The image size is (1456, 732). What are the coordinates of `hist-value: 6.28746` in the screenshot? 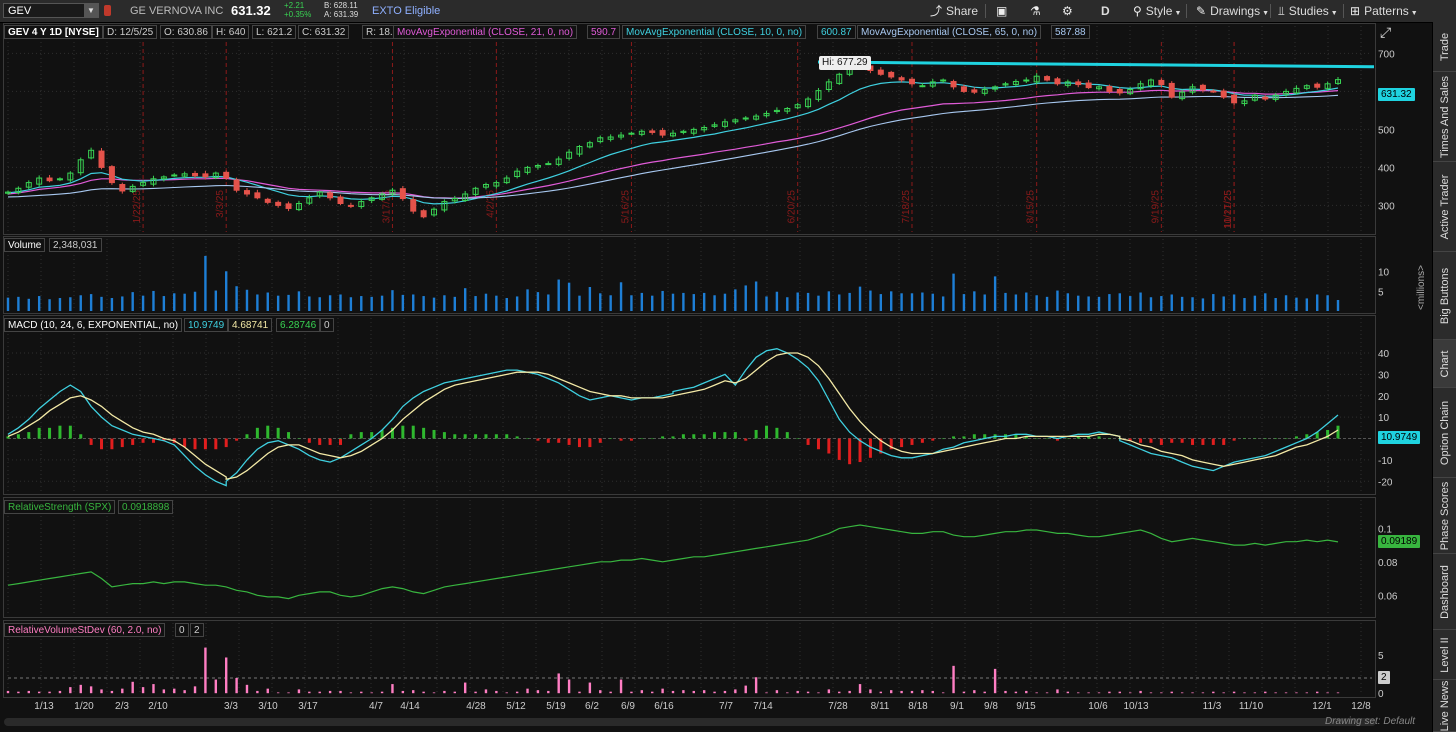 It's located at (298, 325).